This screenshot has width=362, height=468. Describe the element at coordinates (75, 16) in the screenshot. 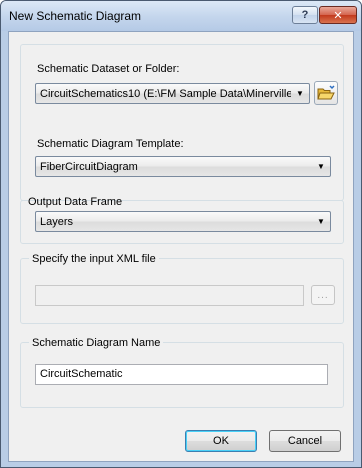

I see `window-title: New Schematic Diagram` at that location.